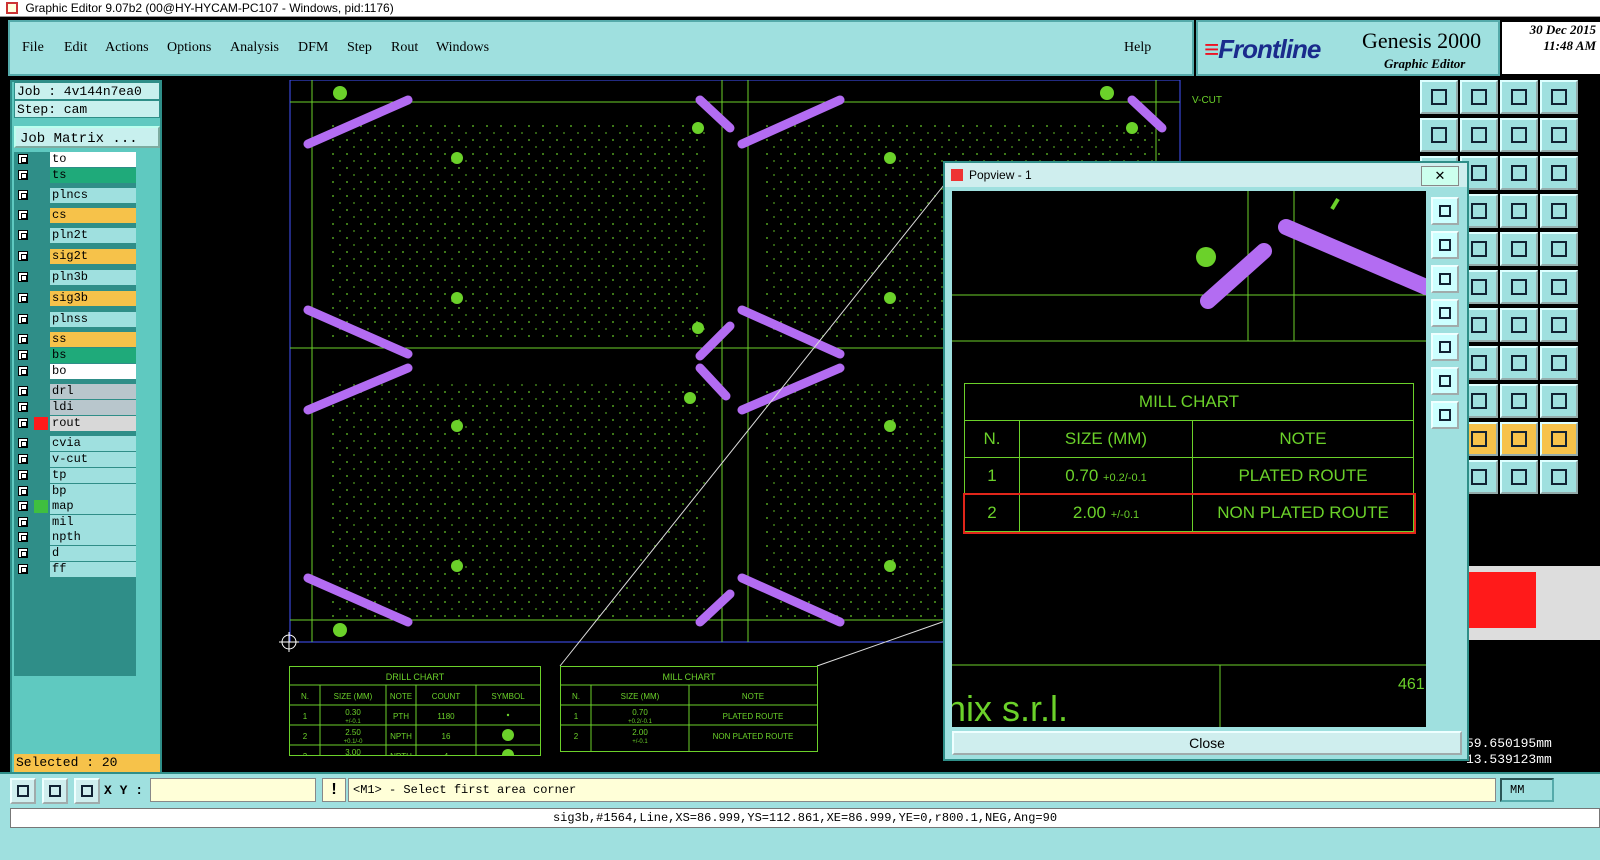 This screenshot has width=1600, height=860. I want to click on tool-button-11-icon, so click(1519, 173).